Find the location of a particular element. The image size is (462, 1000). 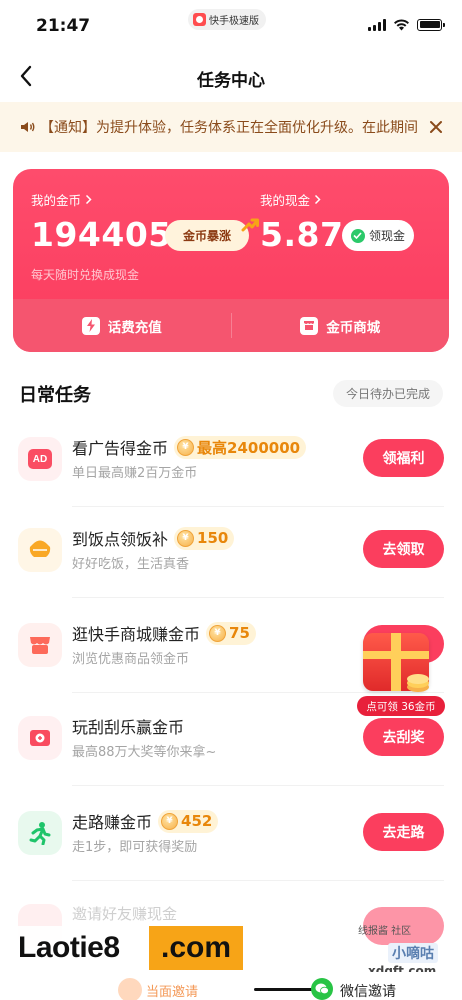

watermark-corner: 线报酱 社区 小嘀咕 xdgft.com is located at coordinates (404, 950).